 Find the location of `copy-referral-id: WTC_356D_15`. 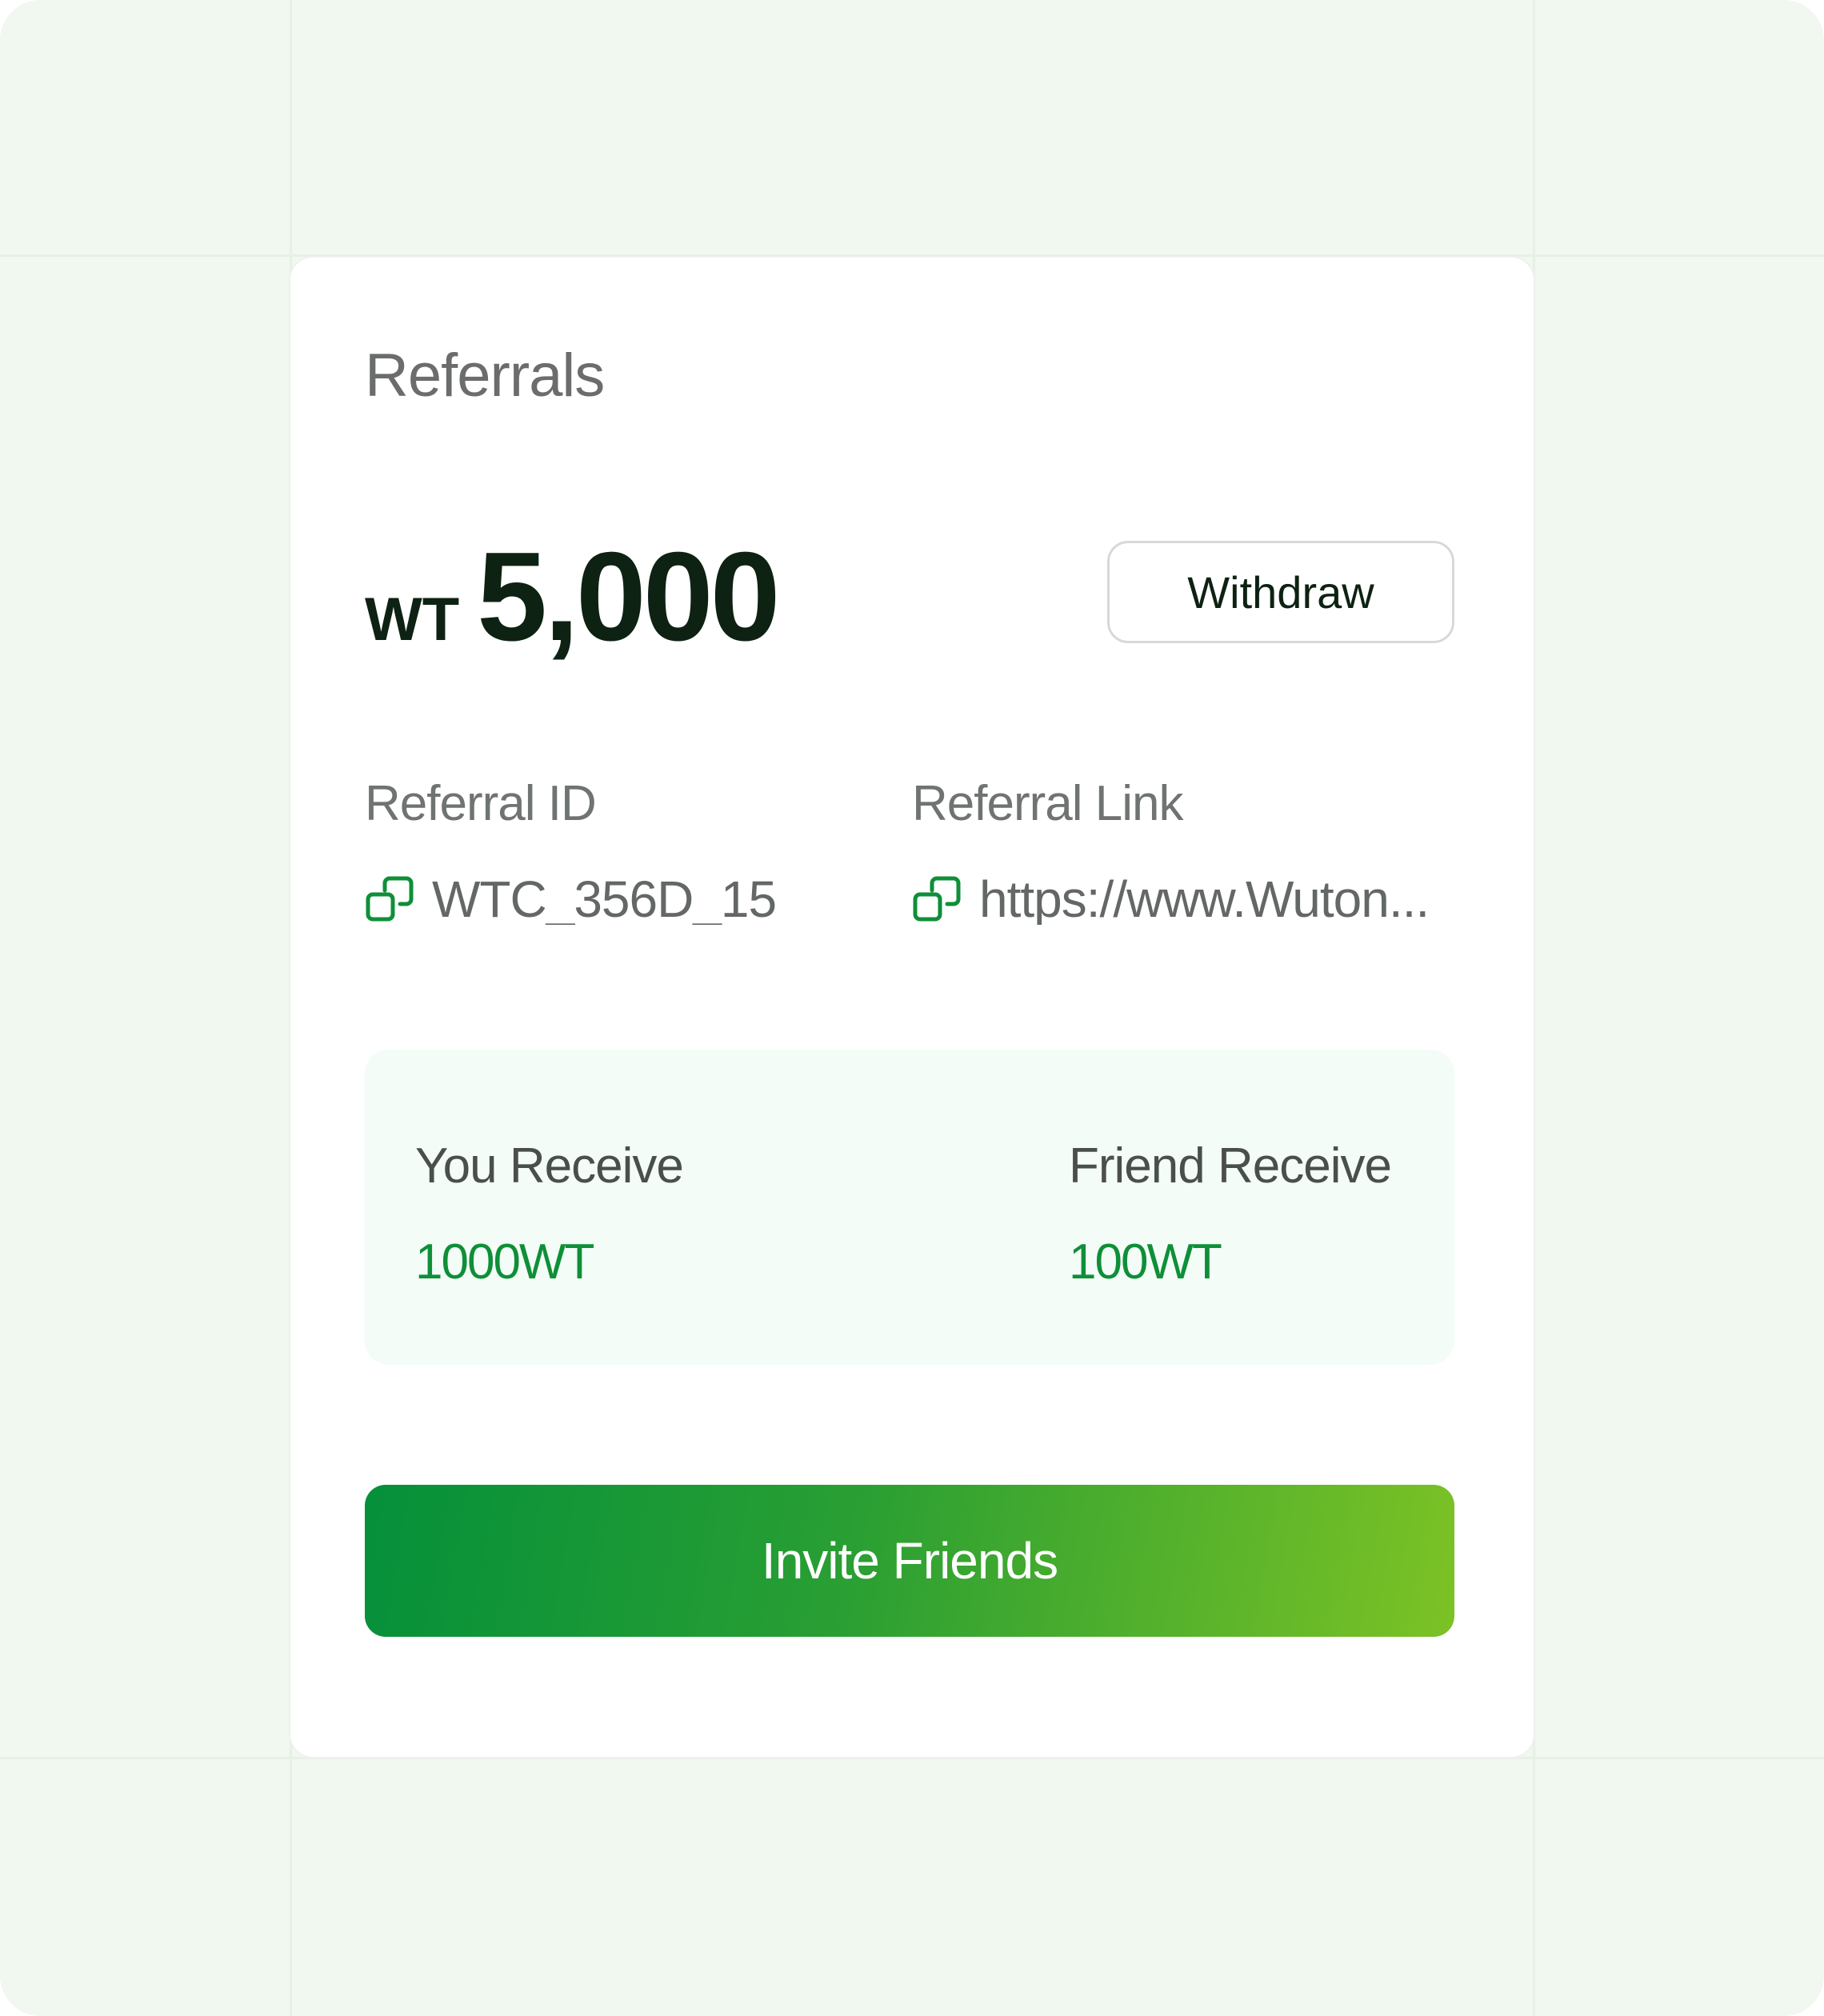

copy-referral-id: WTC_356D_15 is located at coordinates (605, 899).